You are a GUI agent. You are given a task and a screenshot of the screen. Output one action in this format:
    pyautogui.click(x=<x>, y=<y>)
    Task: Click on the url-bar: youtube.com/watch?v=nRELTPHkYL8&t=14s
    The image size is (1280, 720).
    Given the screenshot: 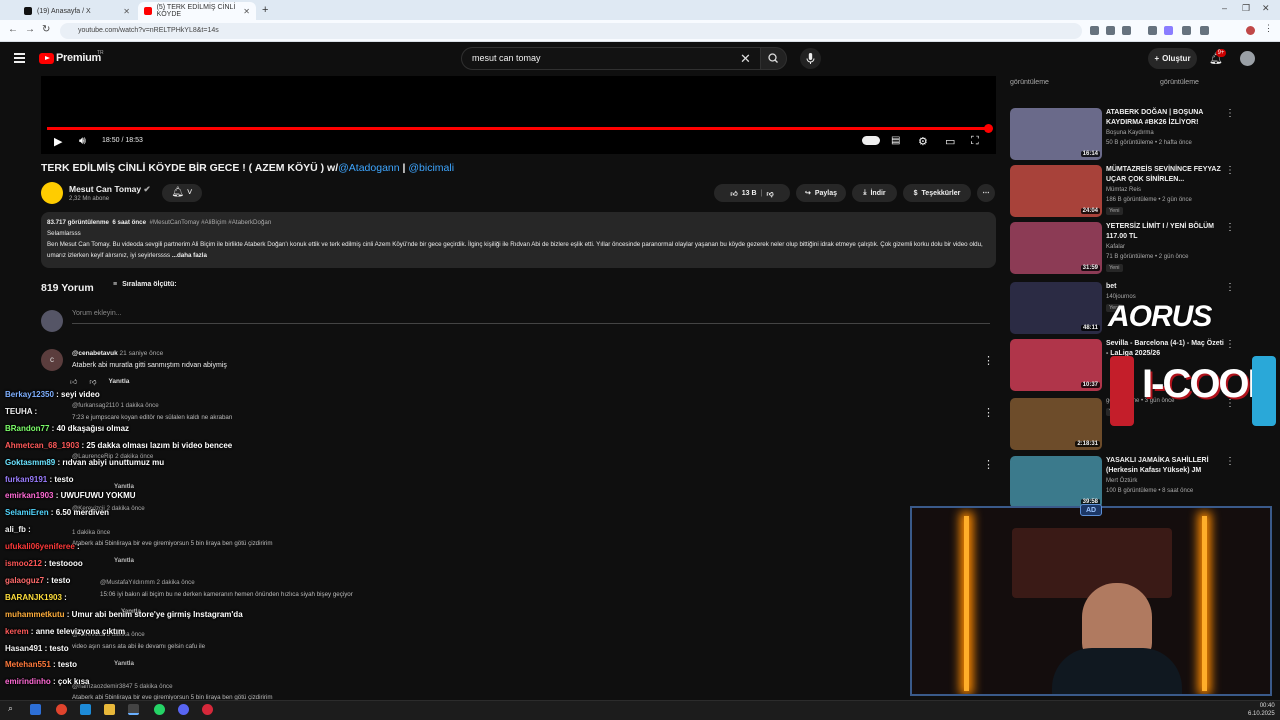 What is the action you would take?
    pyautogui.click(x=571, y=31)
    